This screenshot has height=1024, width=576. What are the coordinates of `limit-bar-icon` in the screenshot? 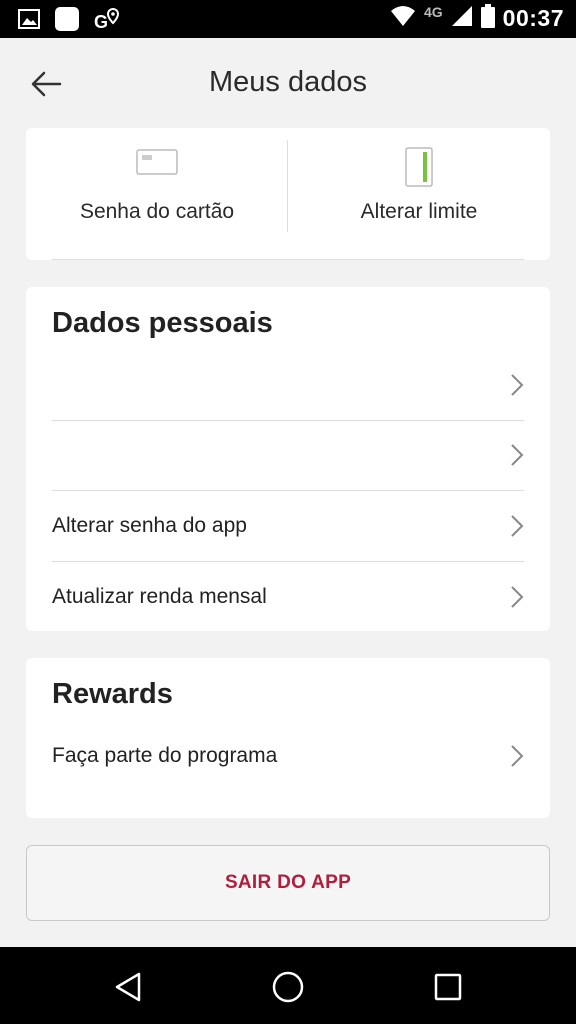 It's located at (419, 169).